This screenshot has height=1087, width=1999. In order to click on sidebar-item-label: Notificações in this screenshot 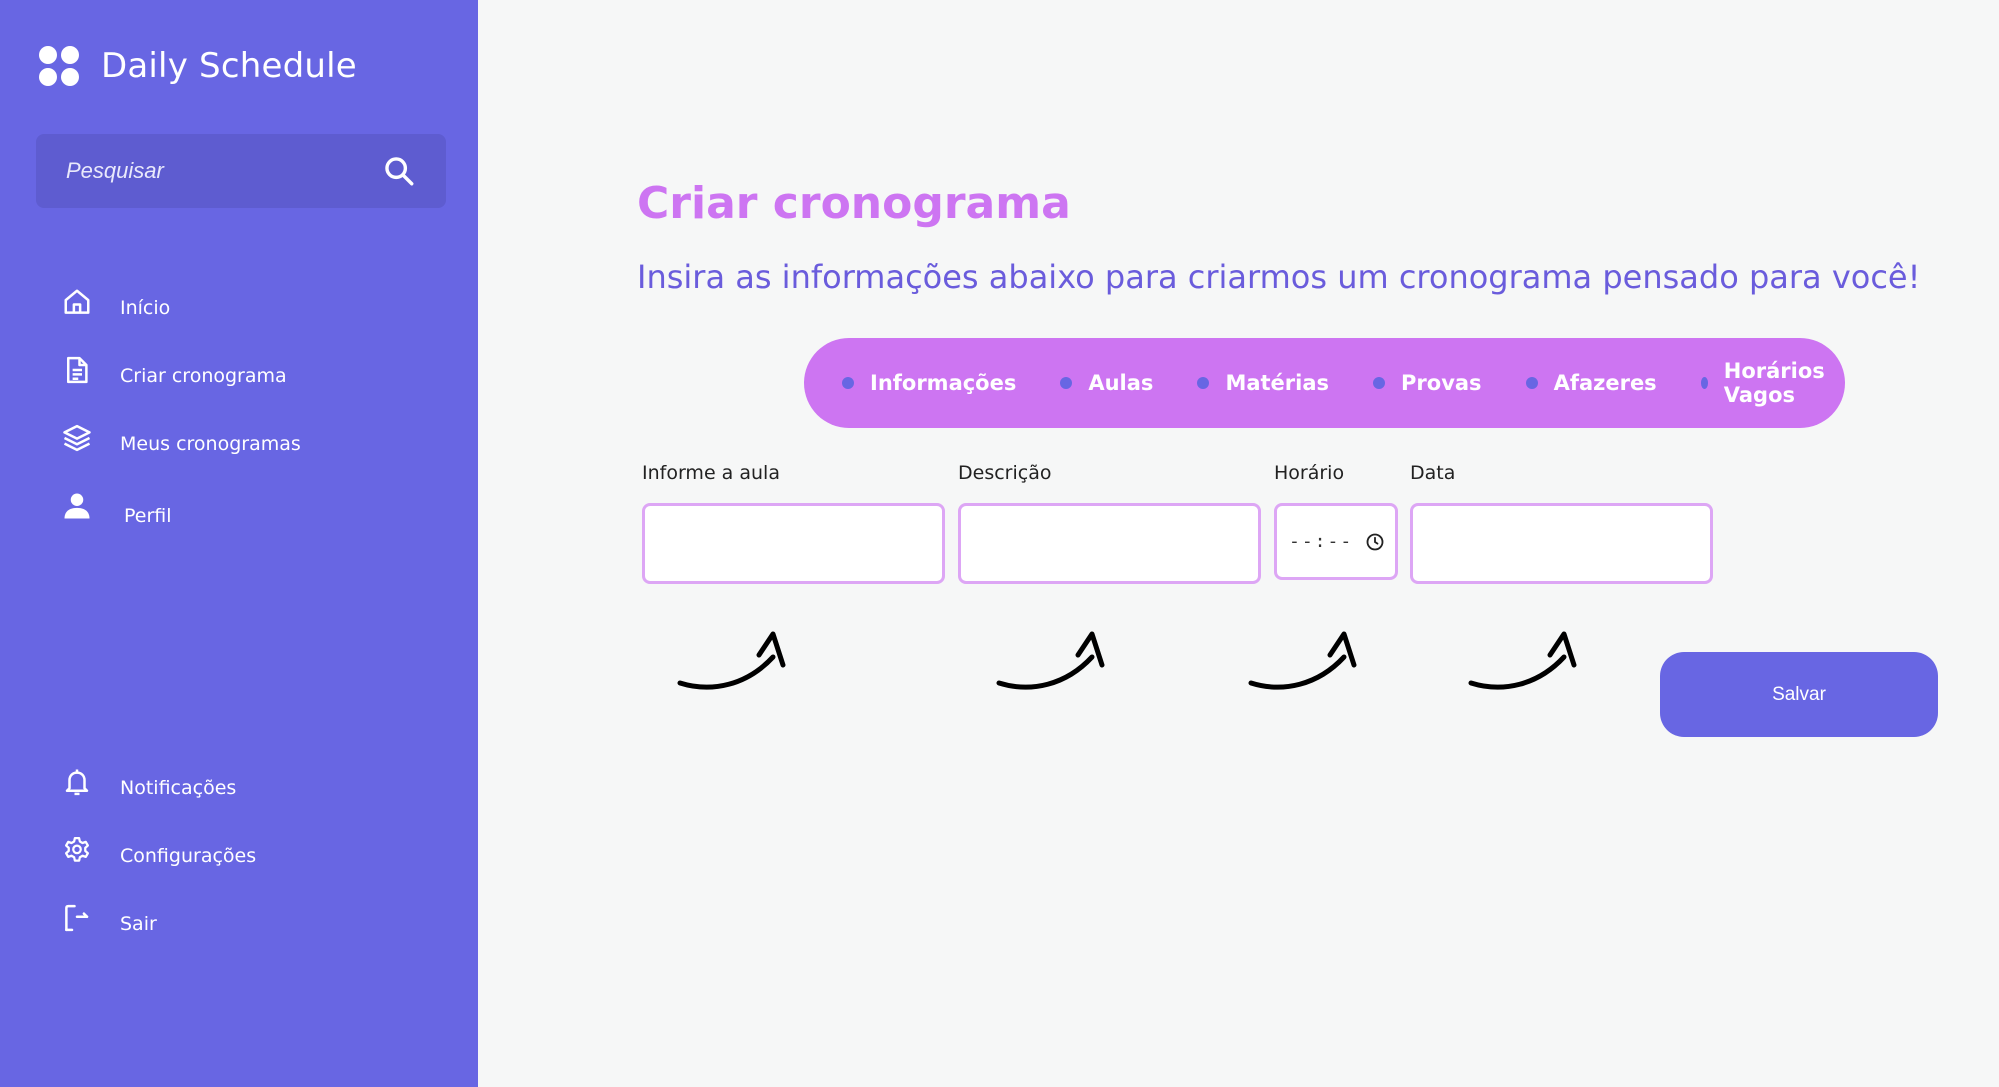, I will do `click(178, 788)`.